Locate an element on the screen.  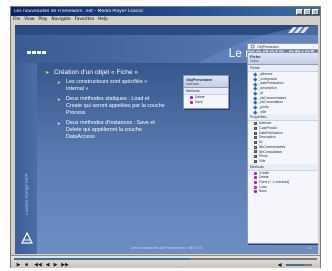
volume-slider is located at coordinates (299, 265).